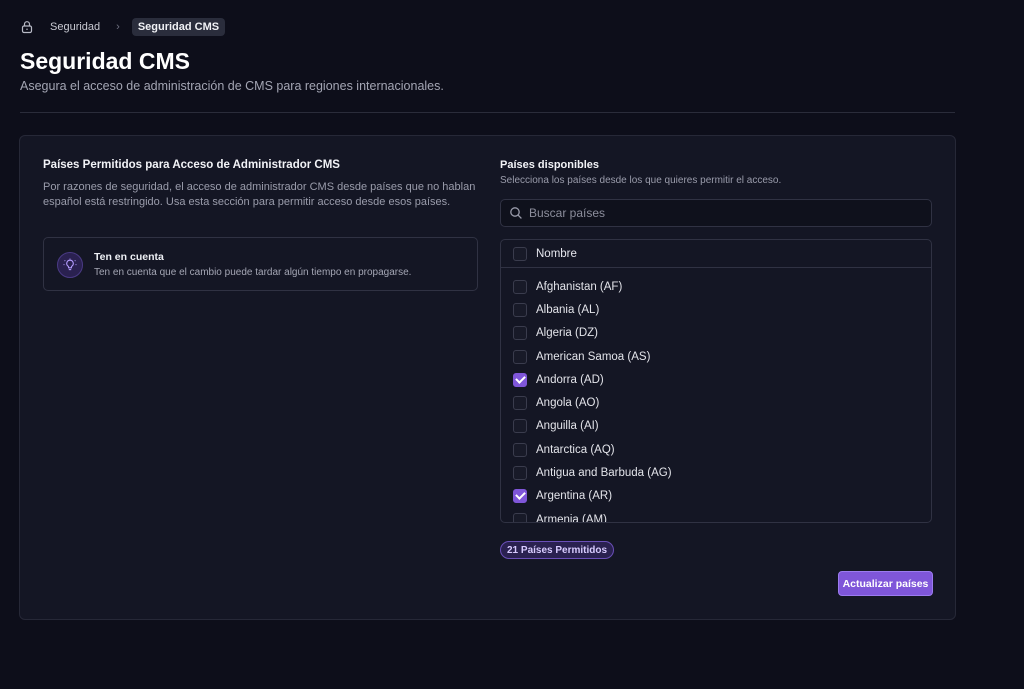  Describe the element at coordinates (716, 333) in the screenshot. I see `list-item: Algeria (DZ)` at that location.